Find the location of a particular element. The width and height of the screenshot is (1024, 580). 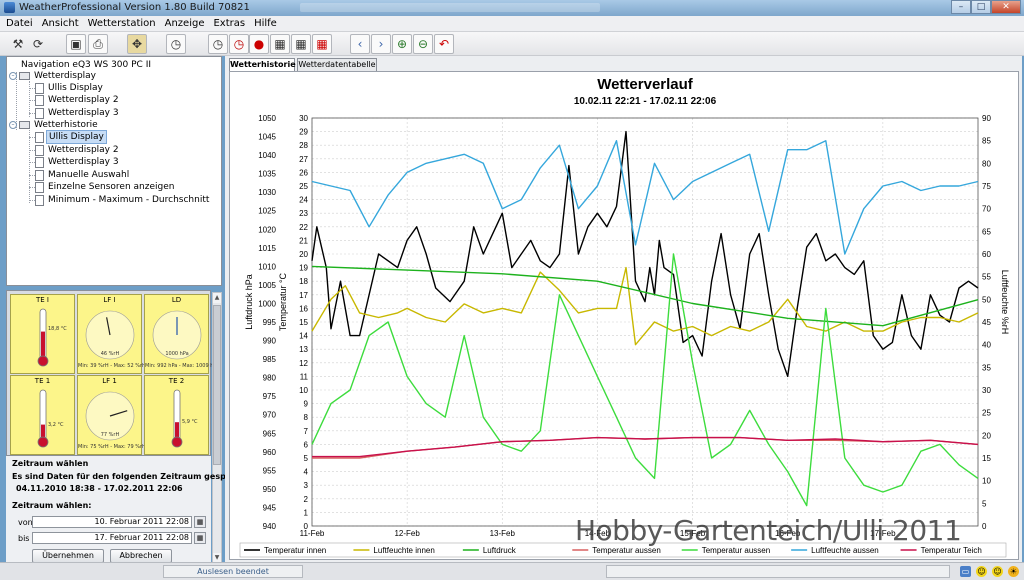

menu-datei: Datei is located at coordinates (19, 23).